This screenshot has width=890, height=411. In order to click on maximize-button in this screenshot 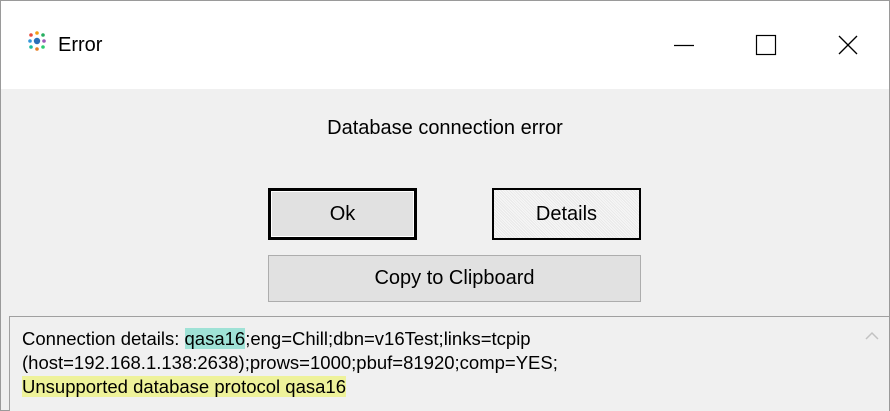, I will do `click(766, 45)`.